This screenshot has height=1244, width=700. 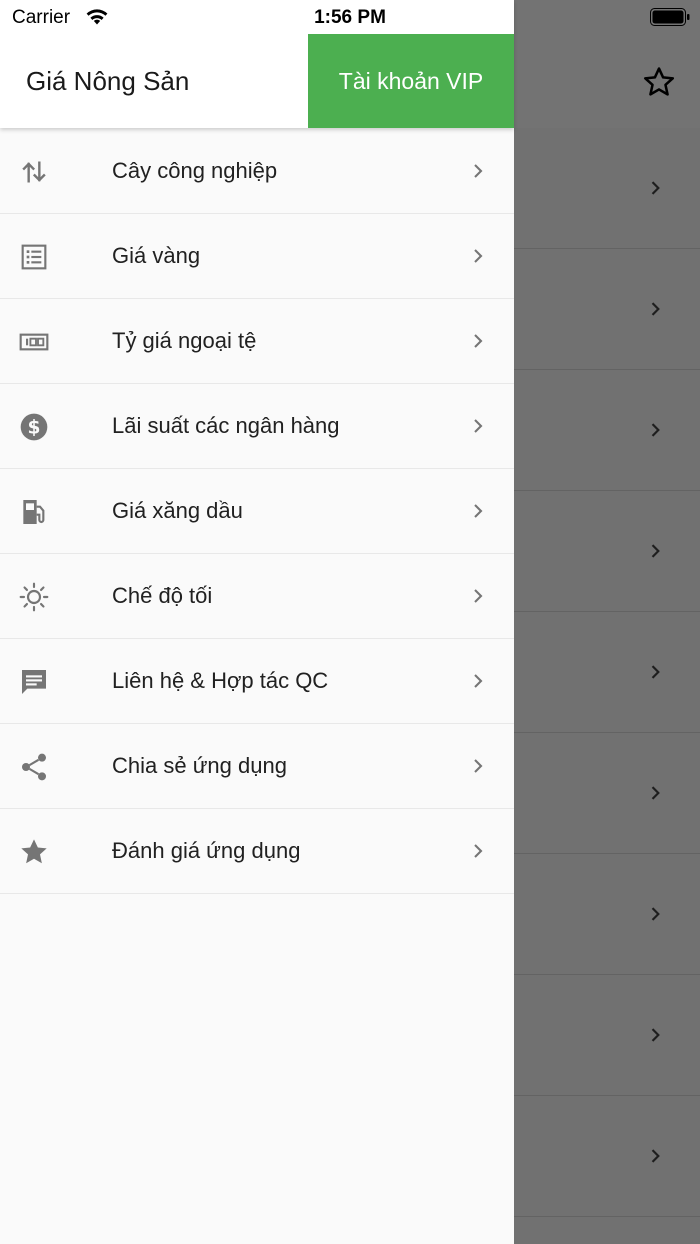 I want to click on share-icon, so click(x=34, y=767).